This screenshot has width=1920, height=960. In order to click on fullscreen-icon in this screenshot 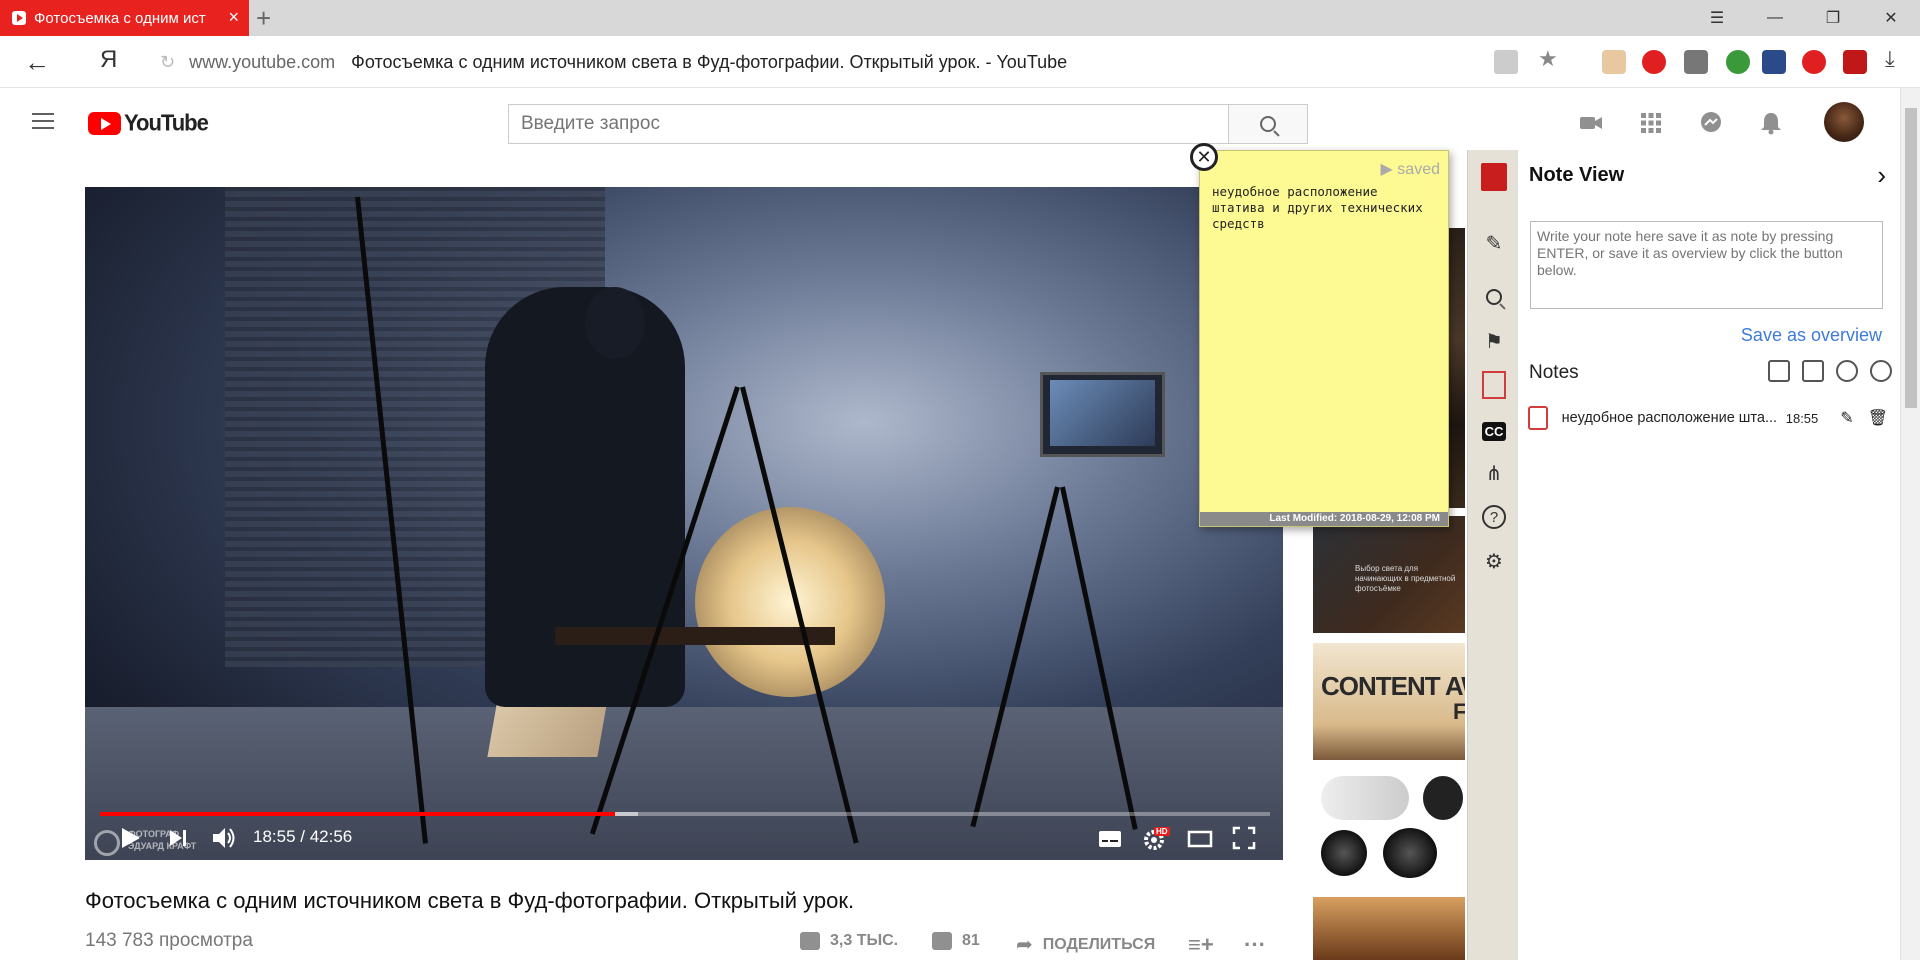, I will do `click(1244, 838)`.